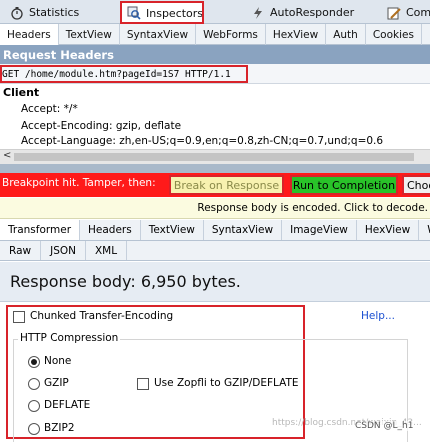 The image size is (430, 442). What do you see at coordinates (56, 383) in the screenshot?
I see `radio-gzip-label: GZIP` at bounding box center [56, 383].